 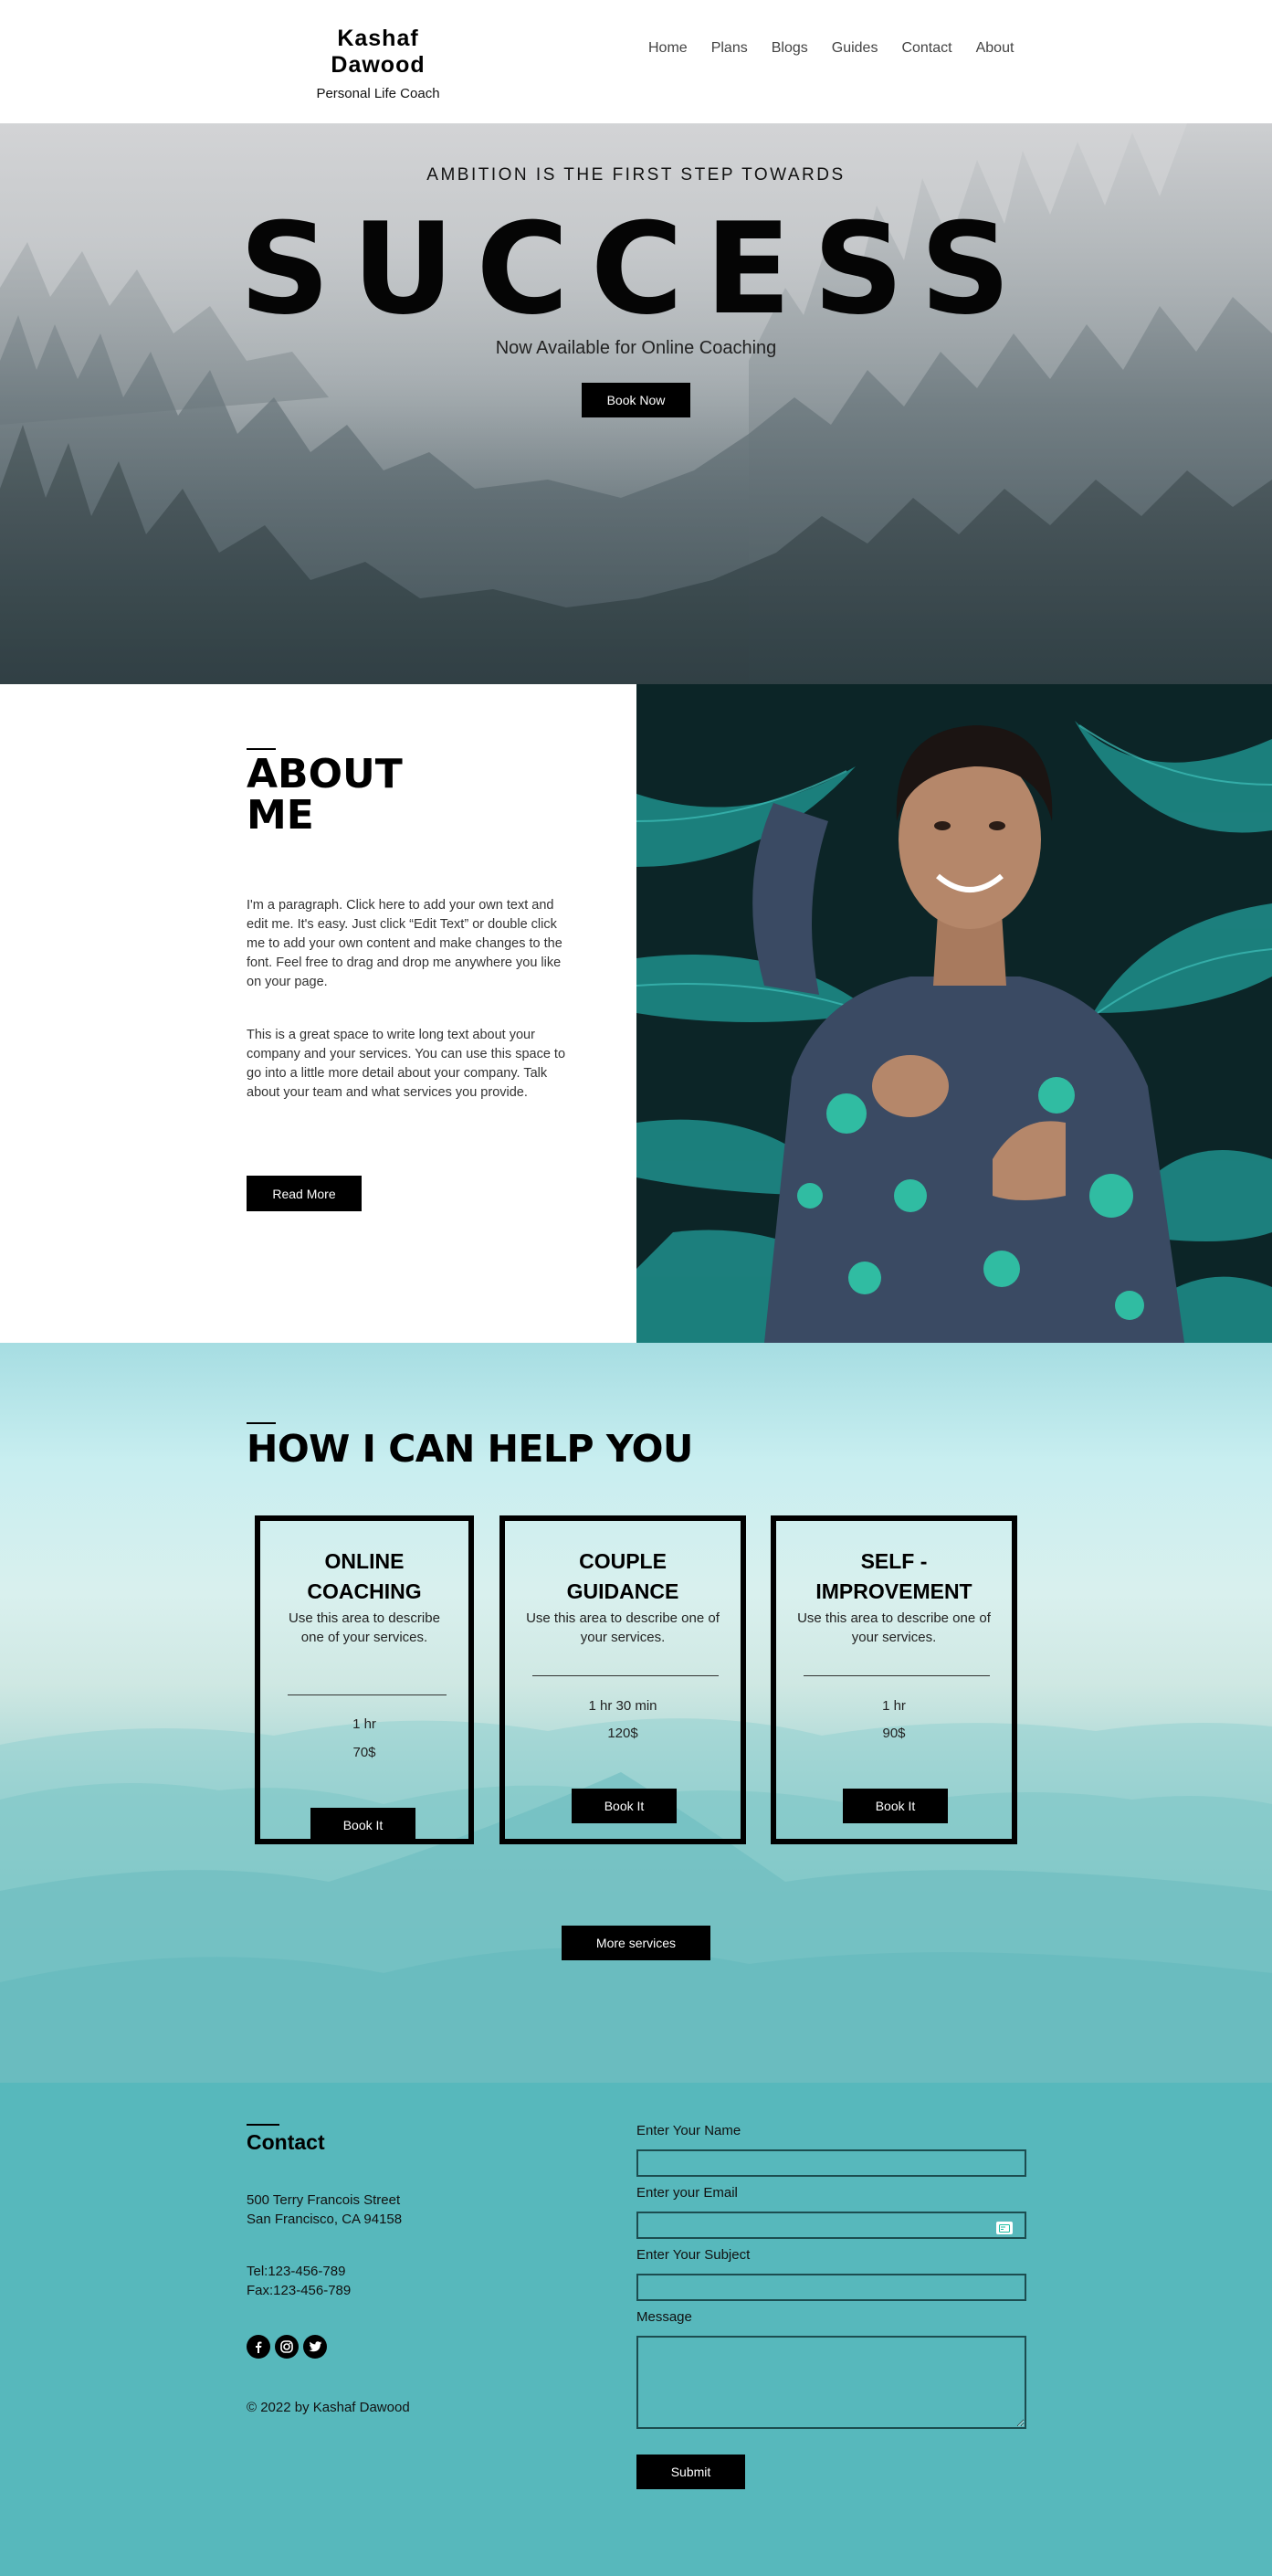 I want to click on coach-portrait-image, so click(x=954, y=1014).